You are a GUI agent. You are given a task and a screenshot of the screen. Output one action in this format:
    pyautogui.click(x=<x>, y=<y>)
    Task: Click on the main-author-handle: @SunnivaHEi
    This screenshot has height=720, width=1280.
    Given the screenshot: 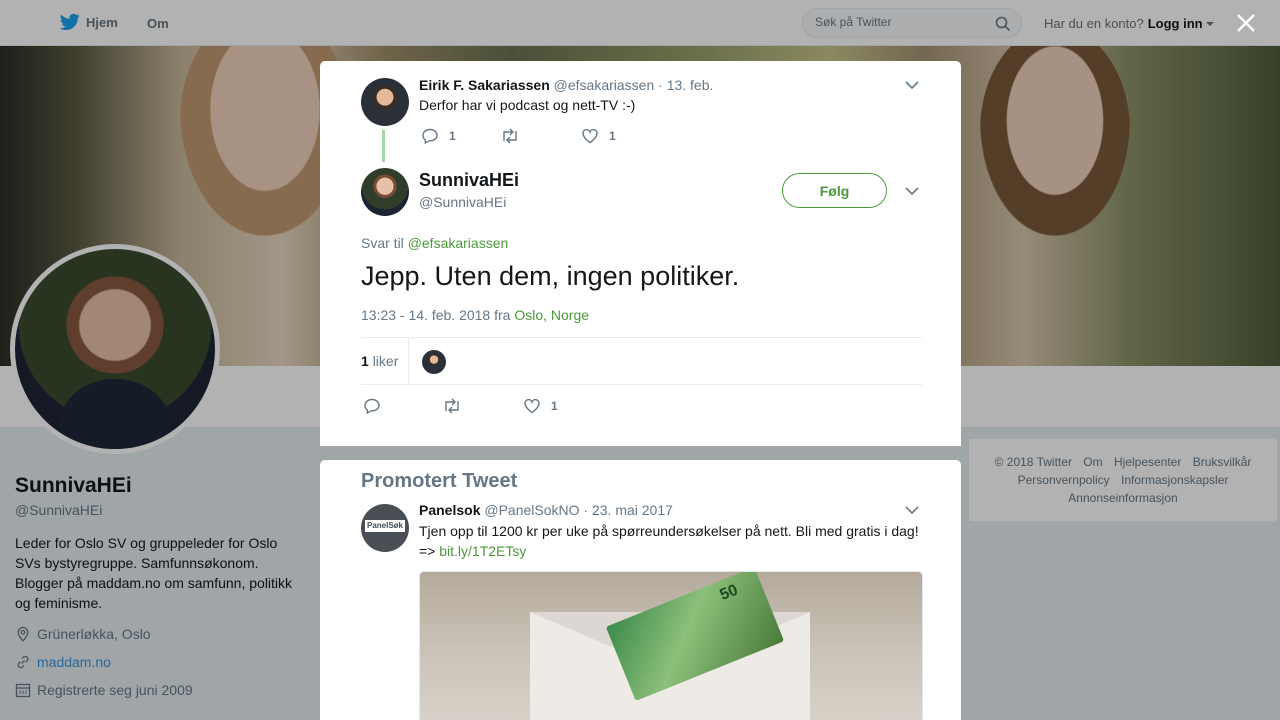 What is the action you would take?
    pyautogui.click(x=462, y=202)
    